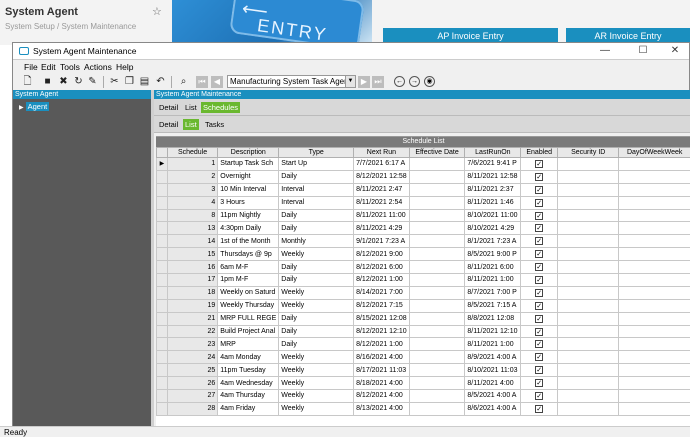  I want to click on column-header: Effective Date, so click(437, 152).